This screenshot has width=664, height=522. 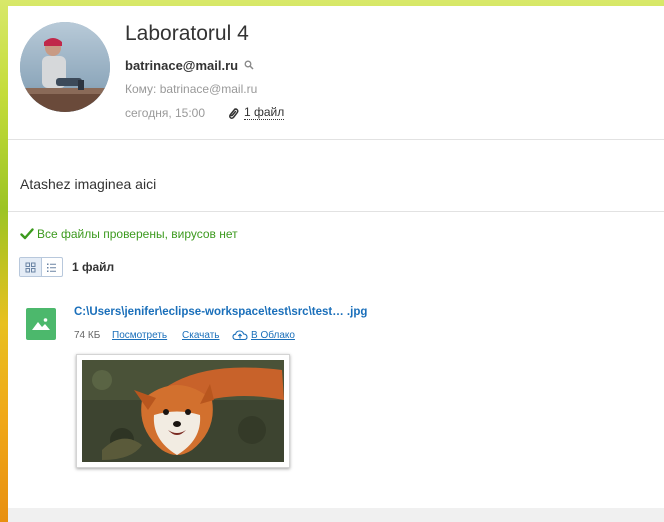 I want to click on recipient: Кому: batrinace@mail.ru, so click(x=191, y=89).